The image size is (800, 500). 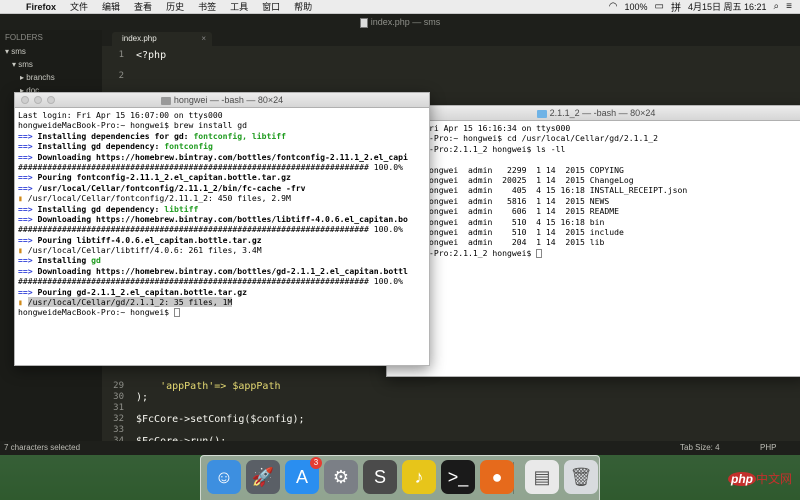 I want to click on notification-badge: 3, so click(x=316, y=463).